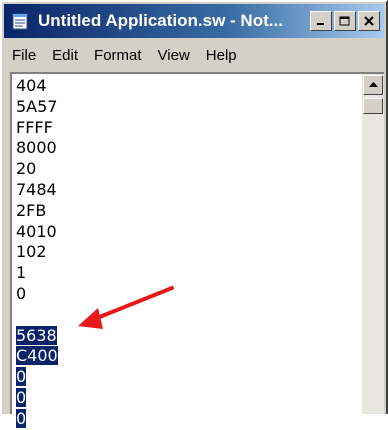  What do you see at coordinates (118, 55) in the screenshot?
I see `menu-format: Format` at bounding box center [118, 55].